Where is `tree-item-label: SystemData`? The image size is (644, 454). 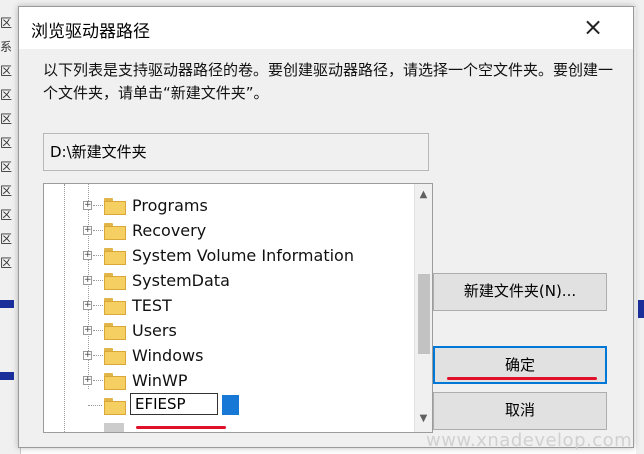
tree-item-label: SystemData is located at coordinates (181, 280).